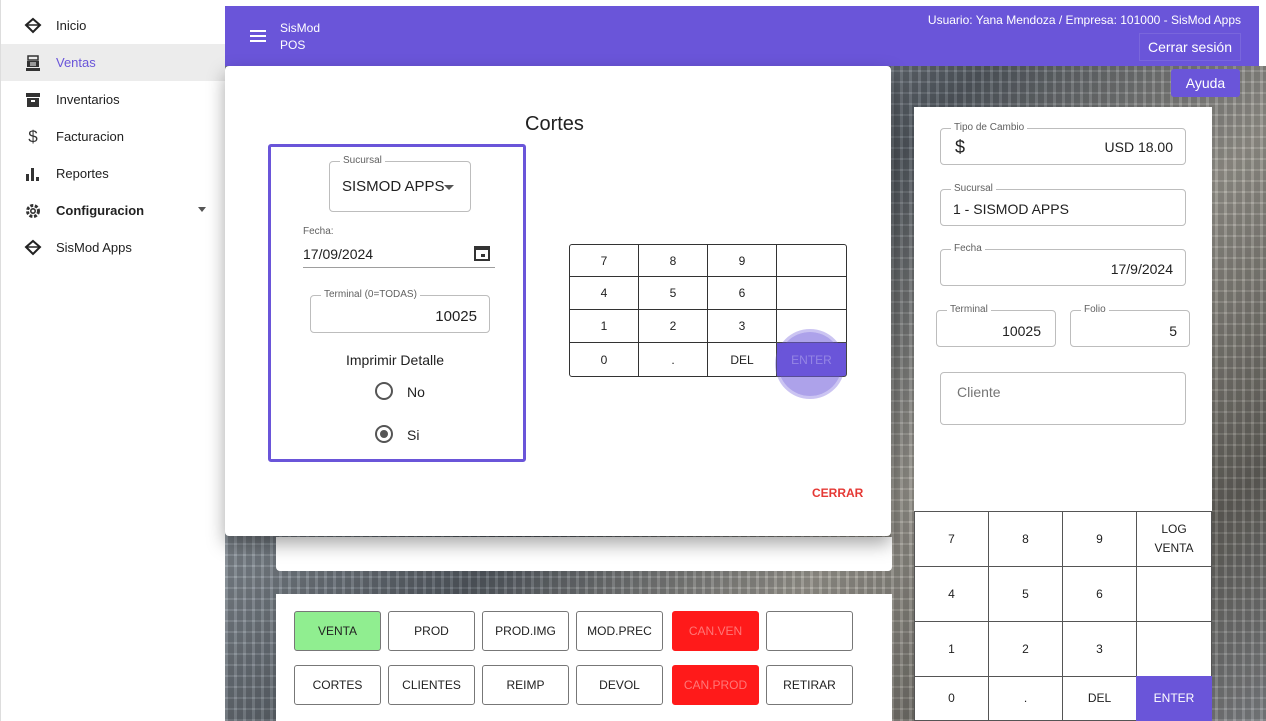 This screenshot has height=721, width=1266. What do you see at coordinates (33, 174) in the screenshot?
I see `bar-chart-icon` at bounding box center [33, 174].